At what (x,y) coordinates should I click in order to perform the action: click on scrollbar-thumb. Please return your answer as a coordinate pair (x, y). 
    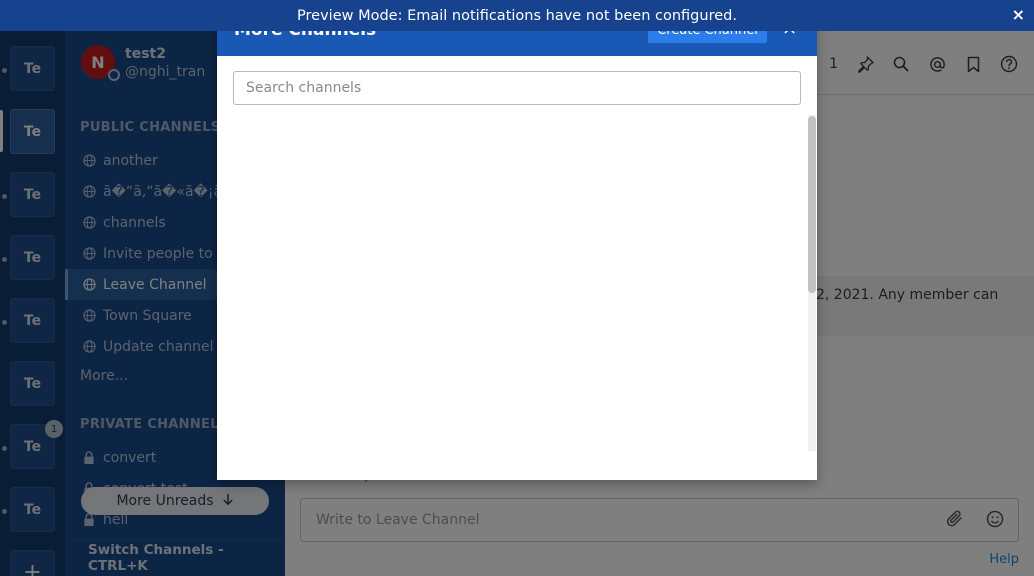
    Looking at the image, I should click on (812, 204).